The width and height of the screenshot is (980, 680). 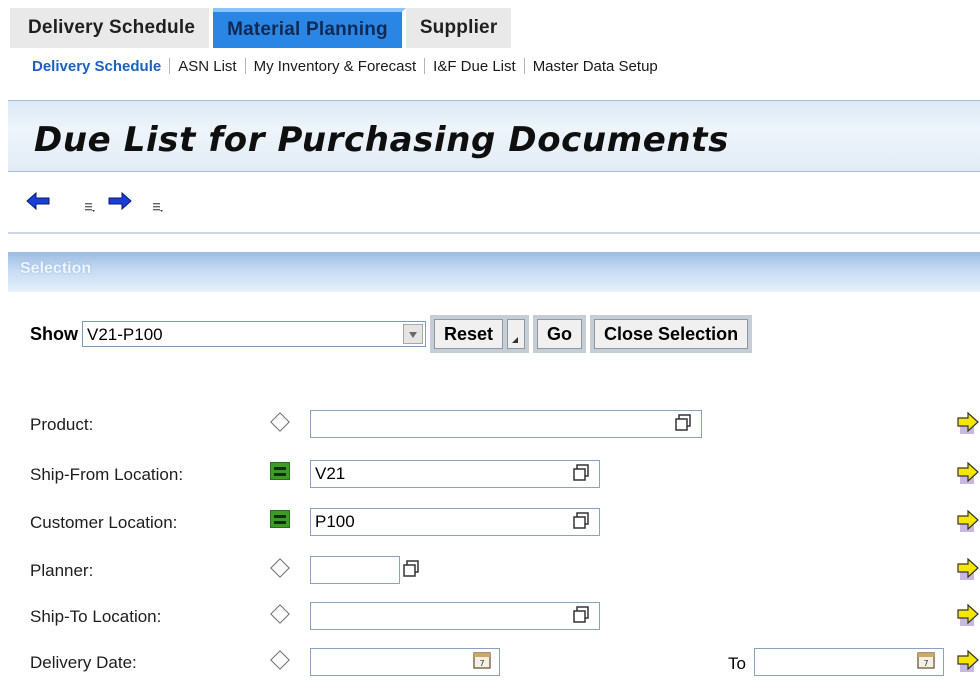 What do you see at coordinates (505, 663) in the screenshot?
I see `delivery-date-row: Delivery Date: 7 To 7` at bounding box center [505, 663].